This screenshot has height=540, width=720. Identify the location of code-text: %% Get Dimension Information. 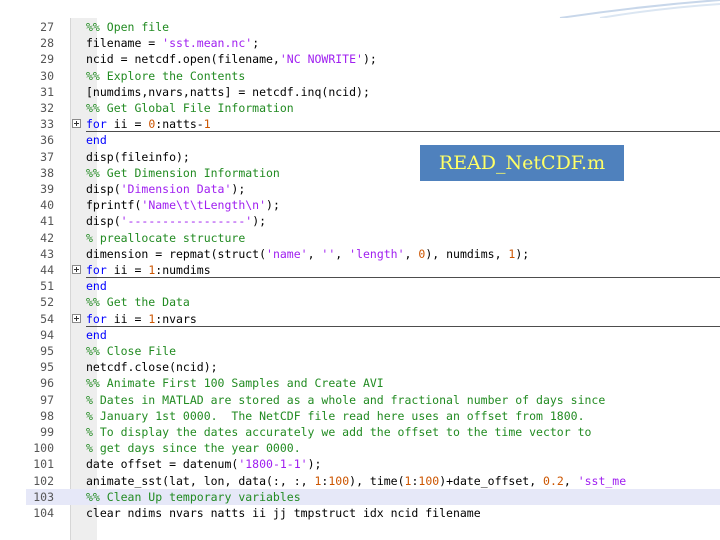
(183, 173).